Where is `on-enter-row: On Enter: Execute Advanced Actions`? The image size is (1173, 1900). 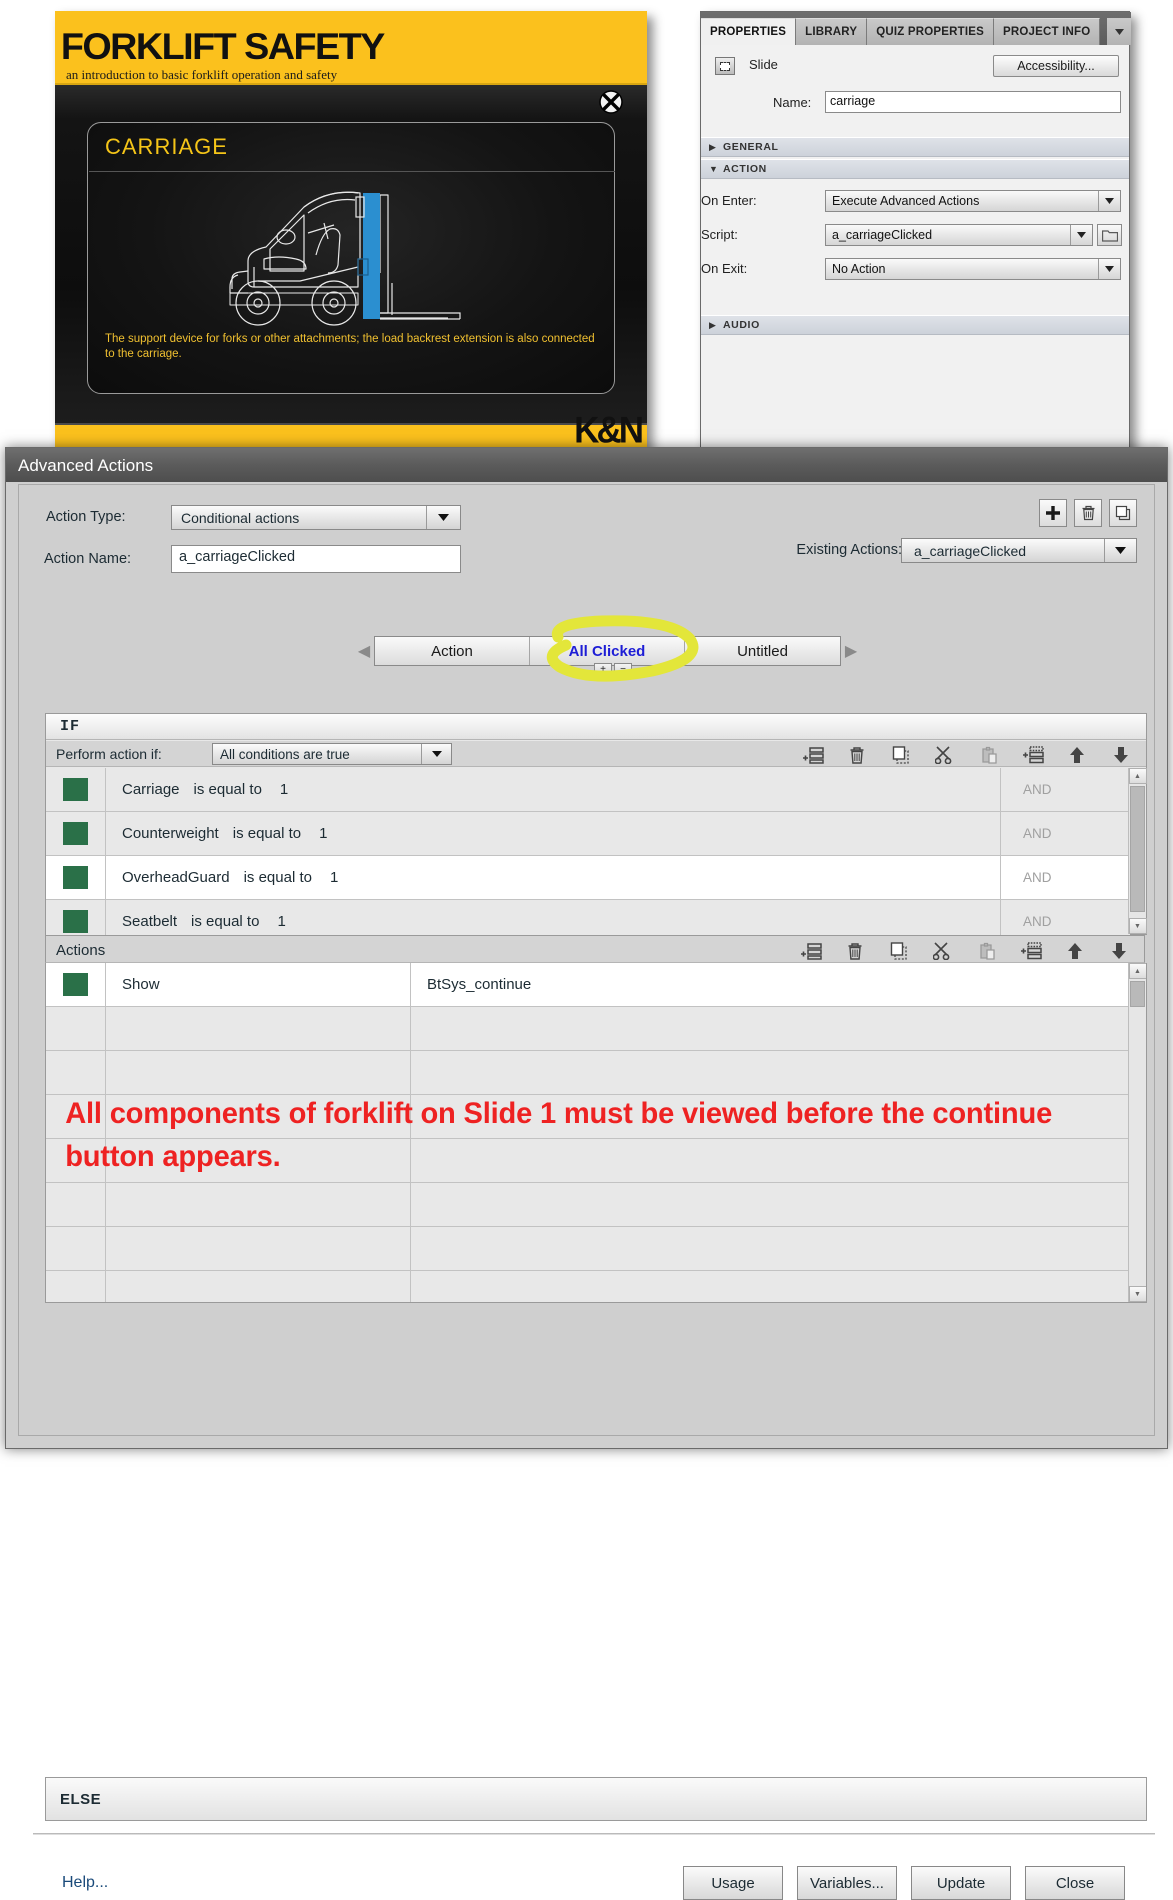 on-enter-row: On Enter: Execute Advanced Actions is located at coordinates (915, 201).